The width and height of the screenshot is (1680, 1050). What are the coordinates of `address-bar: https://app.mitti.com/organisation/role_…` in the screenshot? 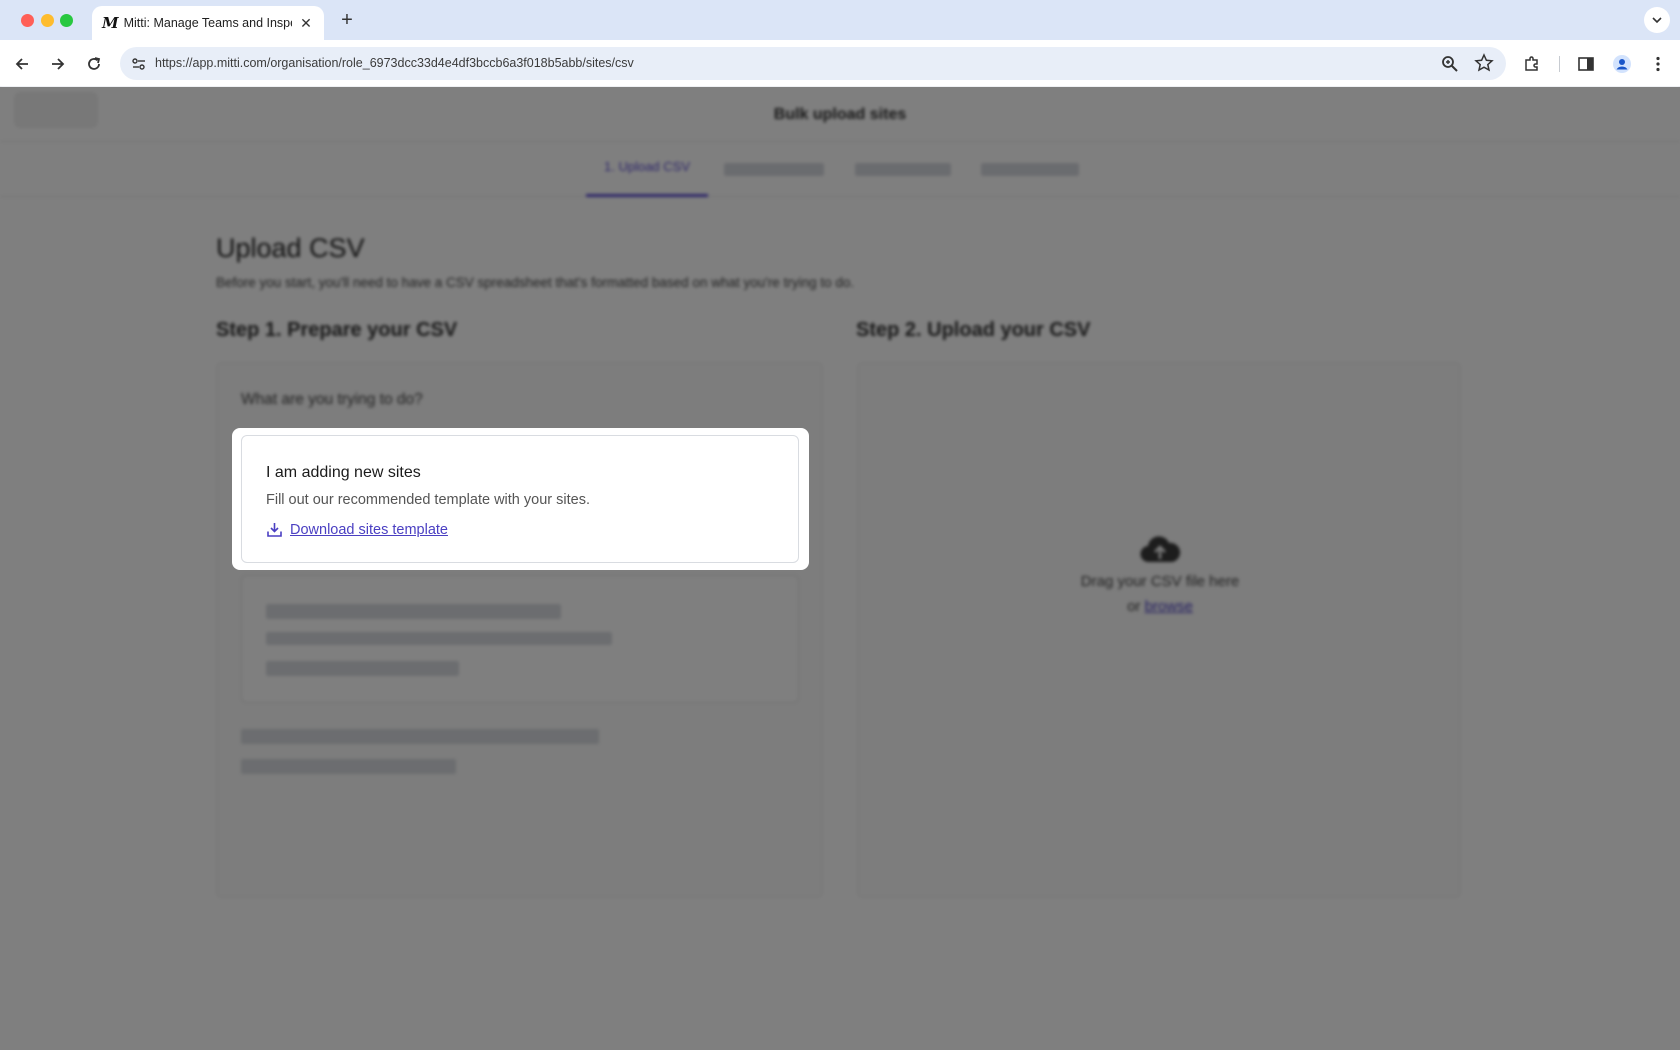 It's located at (813, 63).